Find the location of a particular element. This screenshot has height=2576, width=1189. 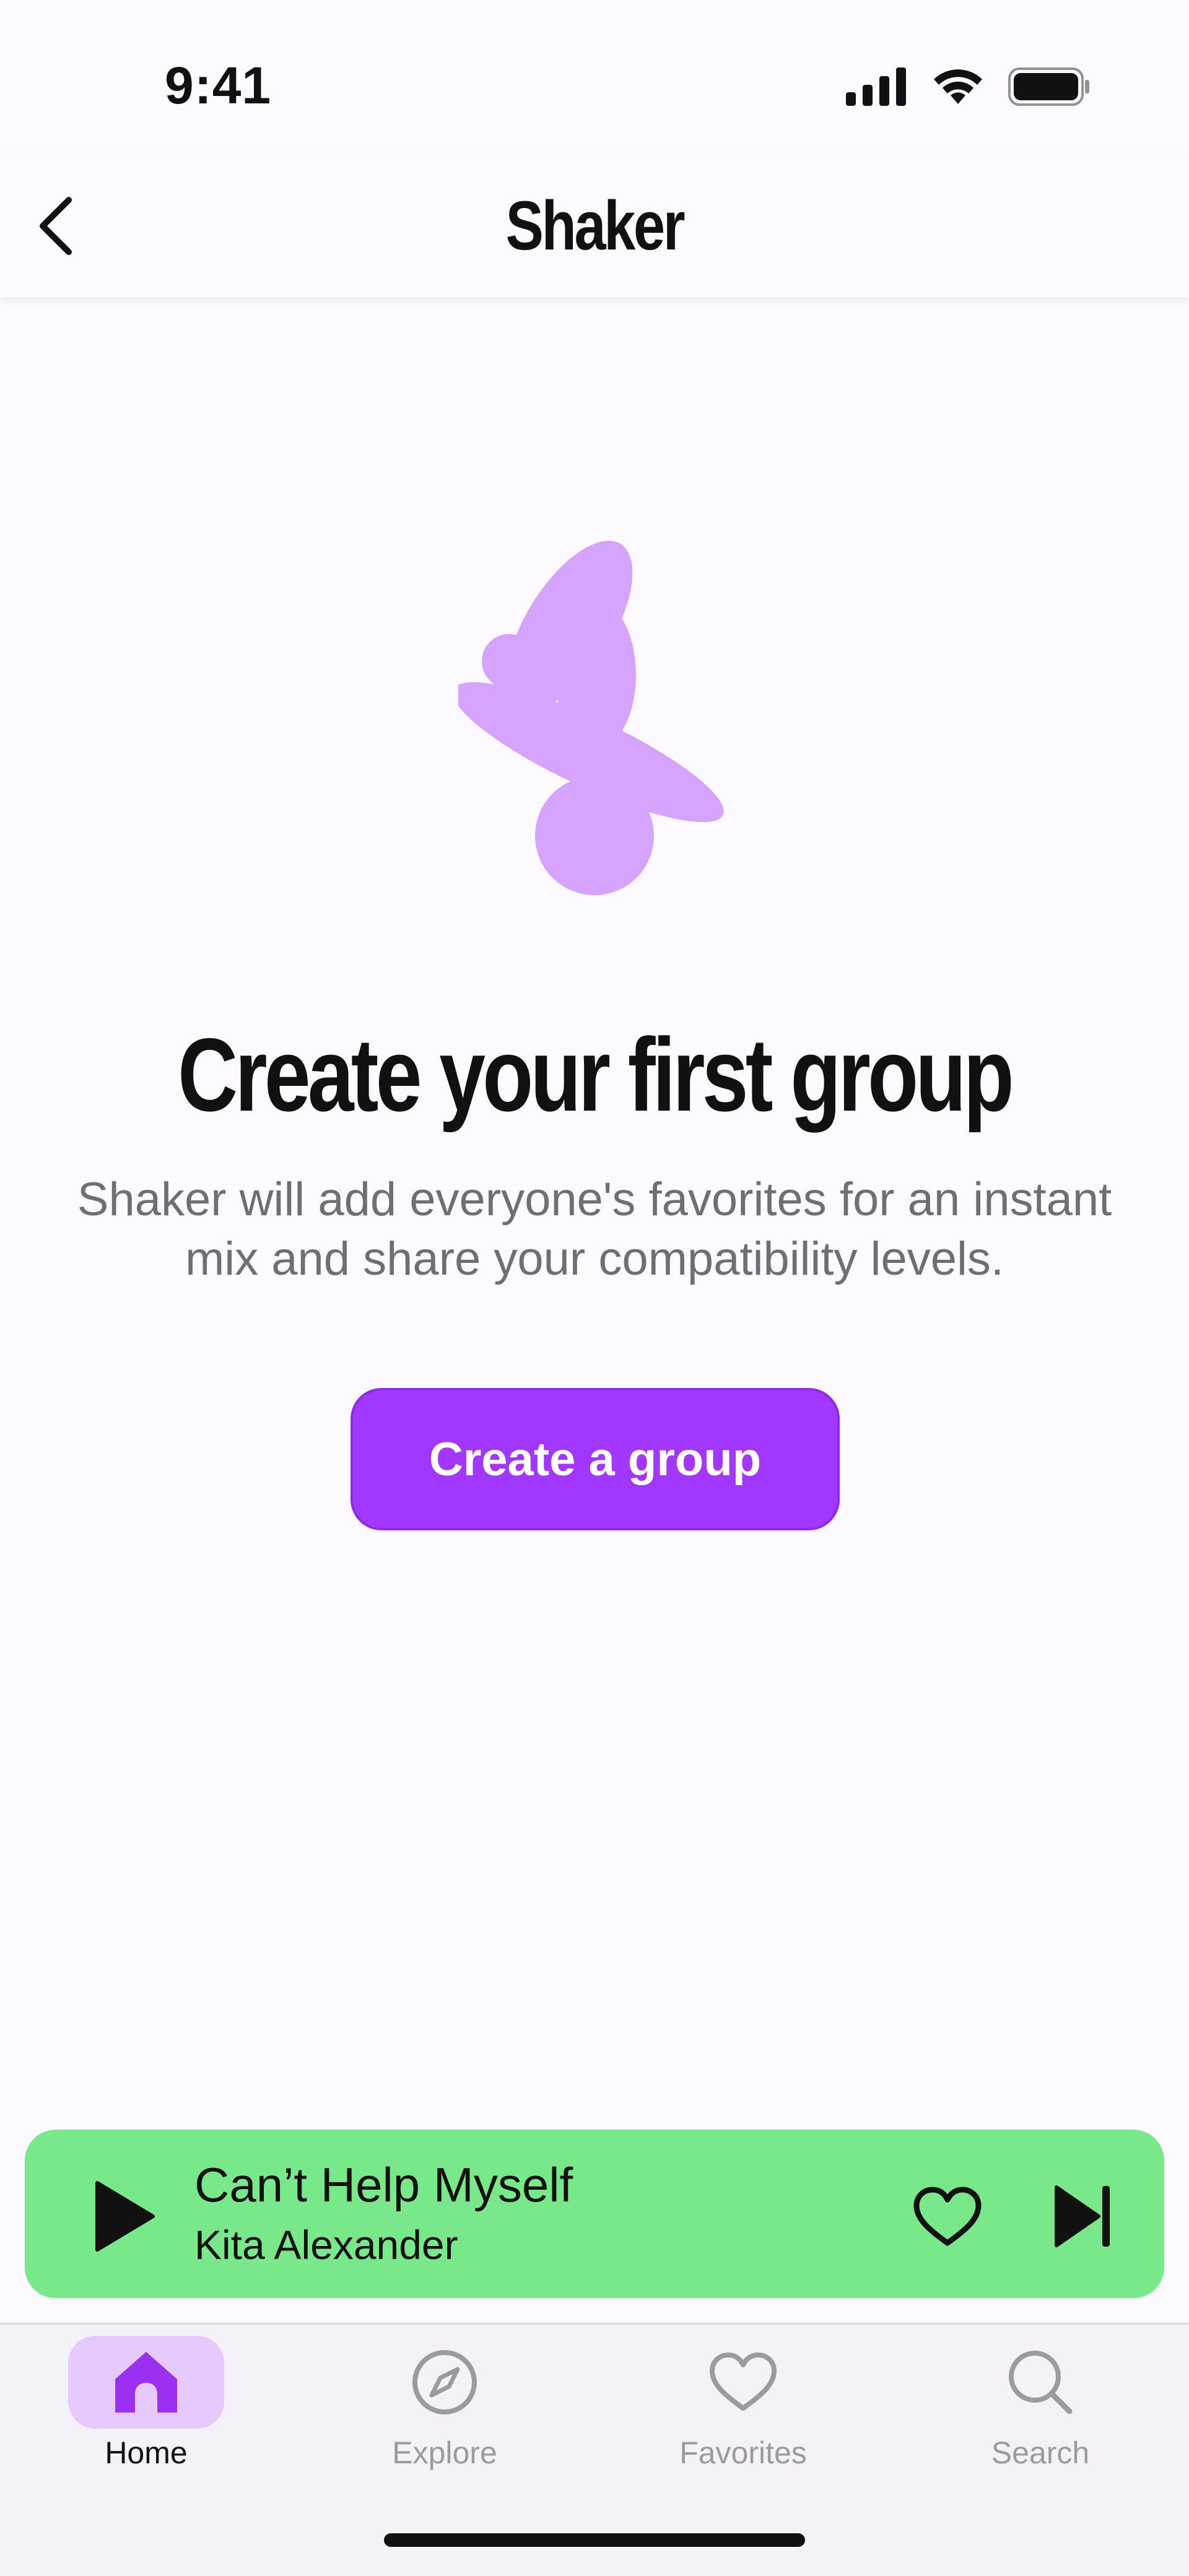

heart-icon is located at coordinates (743, 2382).